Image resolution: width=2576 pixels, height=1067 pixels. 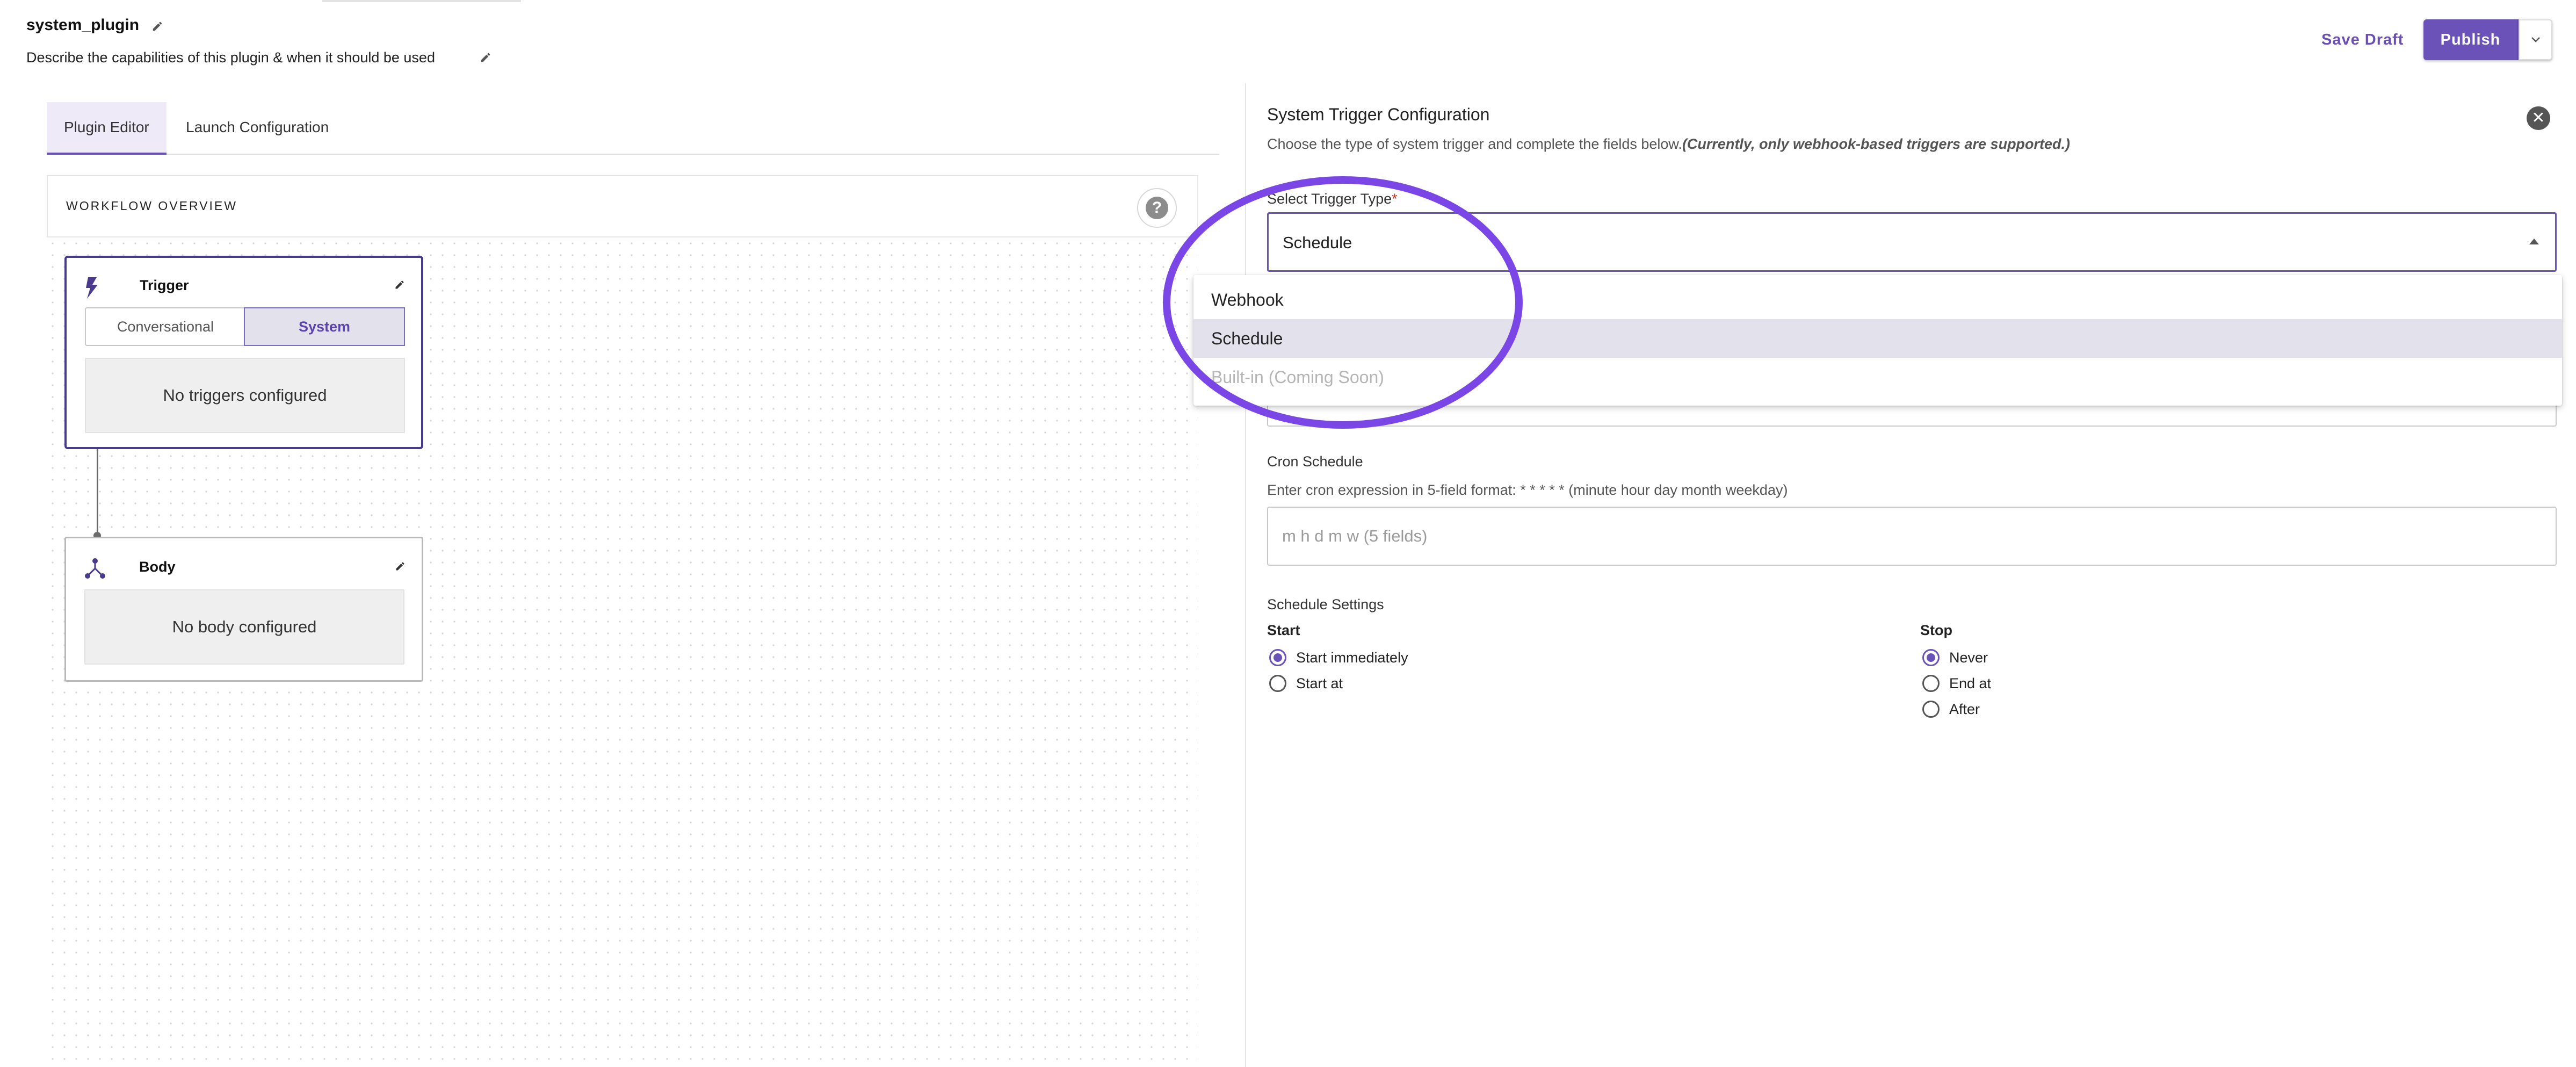 What do you see at coordinates (1317, 242) in the screenshot?
I see `trigger-type-value: Schedule` at bounding box center [1317, 242].